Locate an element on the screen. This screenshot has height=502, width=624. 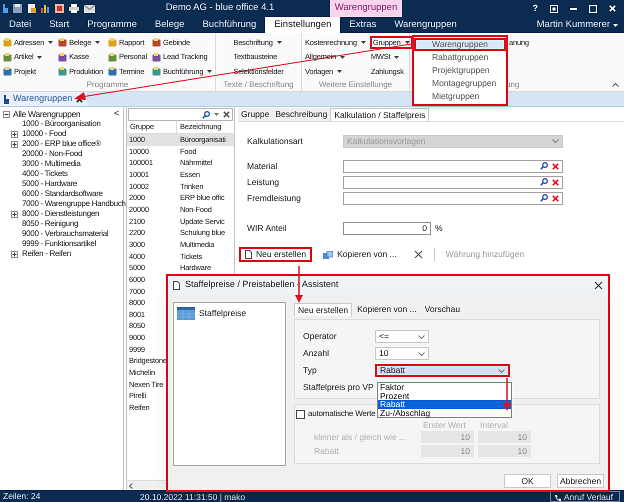
tree-item: Reifen - Reifen is located at coordinates (46, 254).